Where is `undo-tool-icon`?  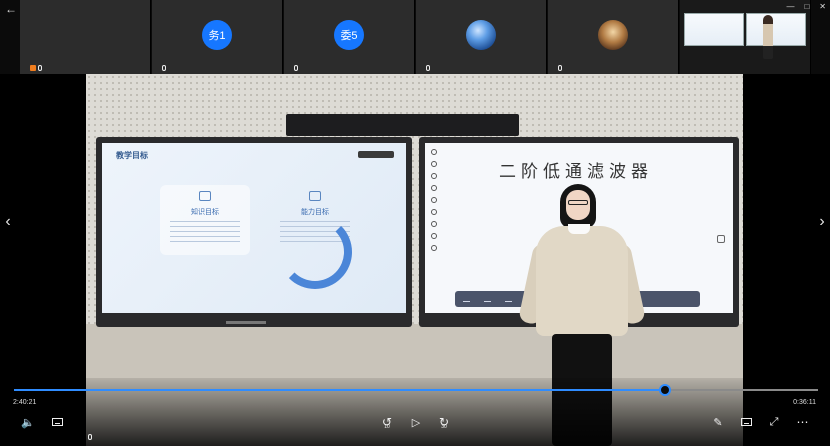 undo-tool-icon is located at coordinates (433, 212).